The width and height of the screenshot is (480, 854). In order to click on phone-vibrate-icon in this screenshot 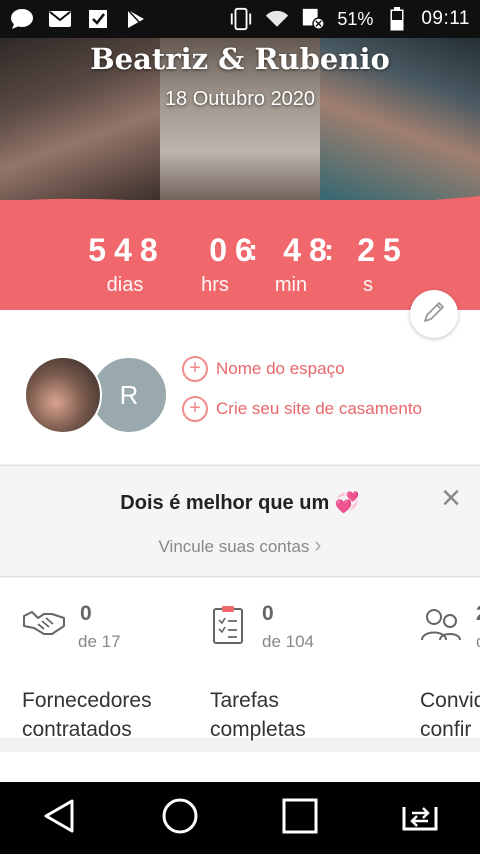, I will do `click(241, 19)`.